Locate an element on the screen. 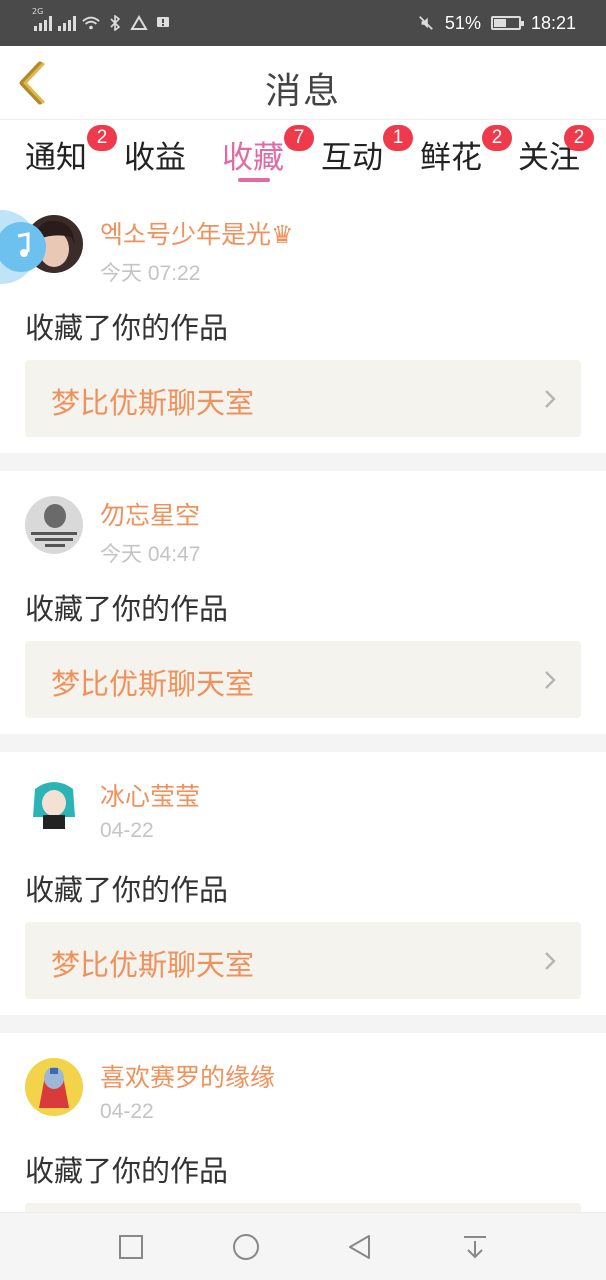 This screenshot has width=606, height=1280. tab-label: 收益 is located at coordinates (155, 158).